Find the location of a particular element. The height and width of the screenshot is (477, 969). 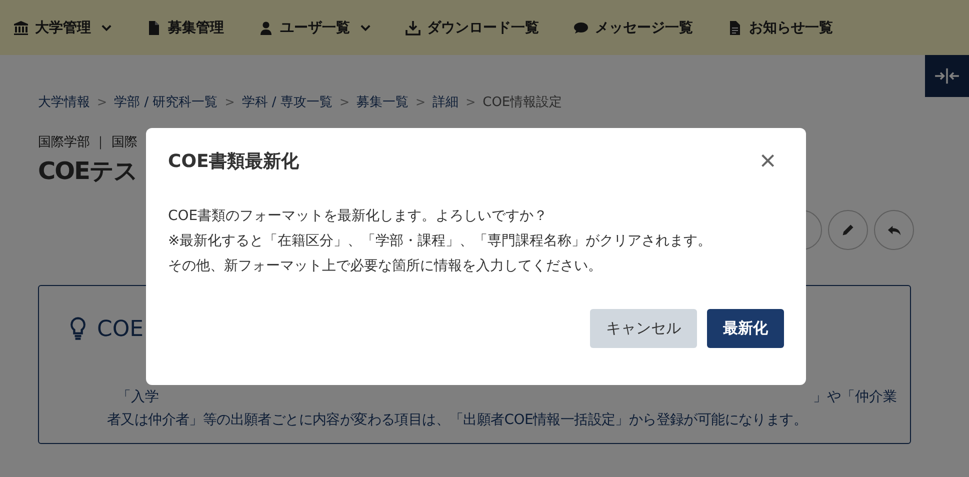

dialog-message: ※最新化すると「在籍区分」、「学部・課程」、「専門課程名称」がクリアされます。 is located at coordinates (440, 241).